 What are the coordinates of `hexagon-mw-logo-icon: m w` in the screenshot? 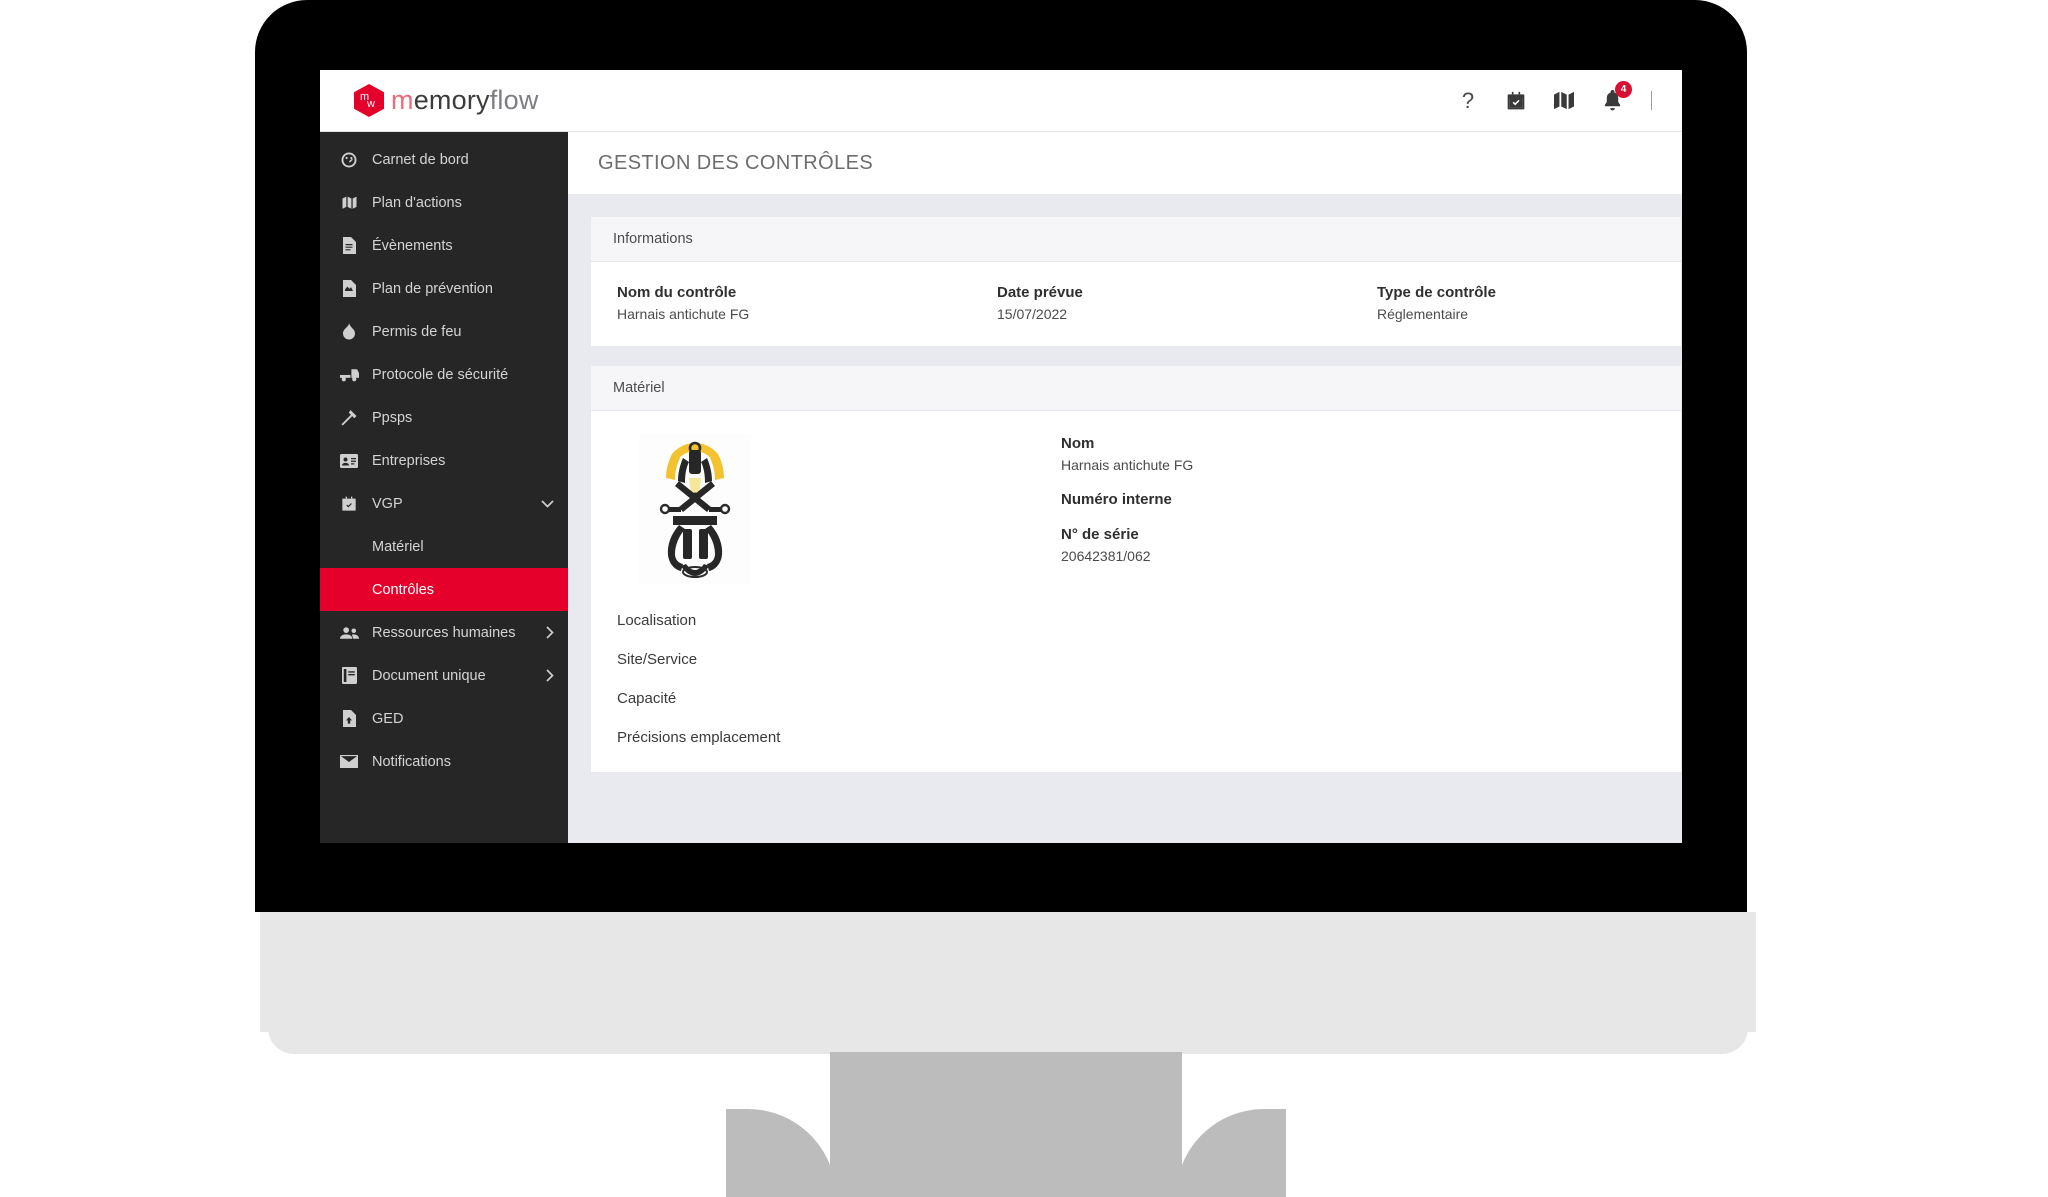 It's located at (369, 100).